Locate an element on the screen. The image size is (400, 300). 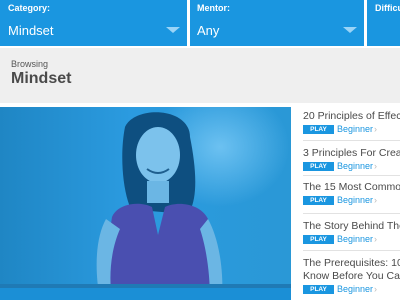
video-title: 3 Principles For Creatin is located at coordinates (351, 153).